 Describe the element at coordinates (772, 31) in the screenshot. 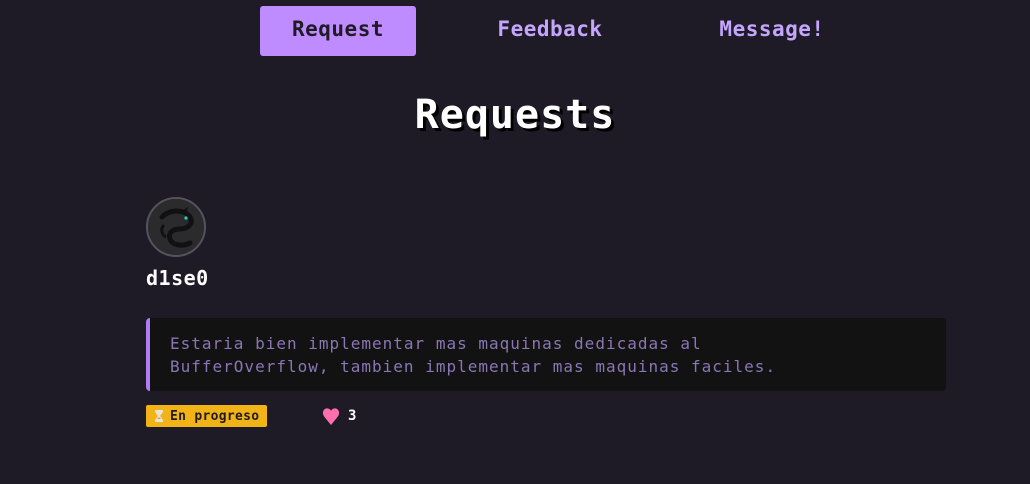

I see `tab-message: Message!` at that location.